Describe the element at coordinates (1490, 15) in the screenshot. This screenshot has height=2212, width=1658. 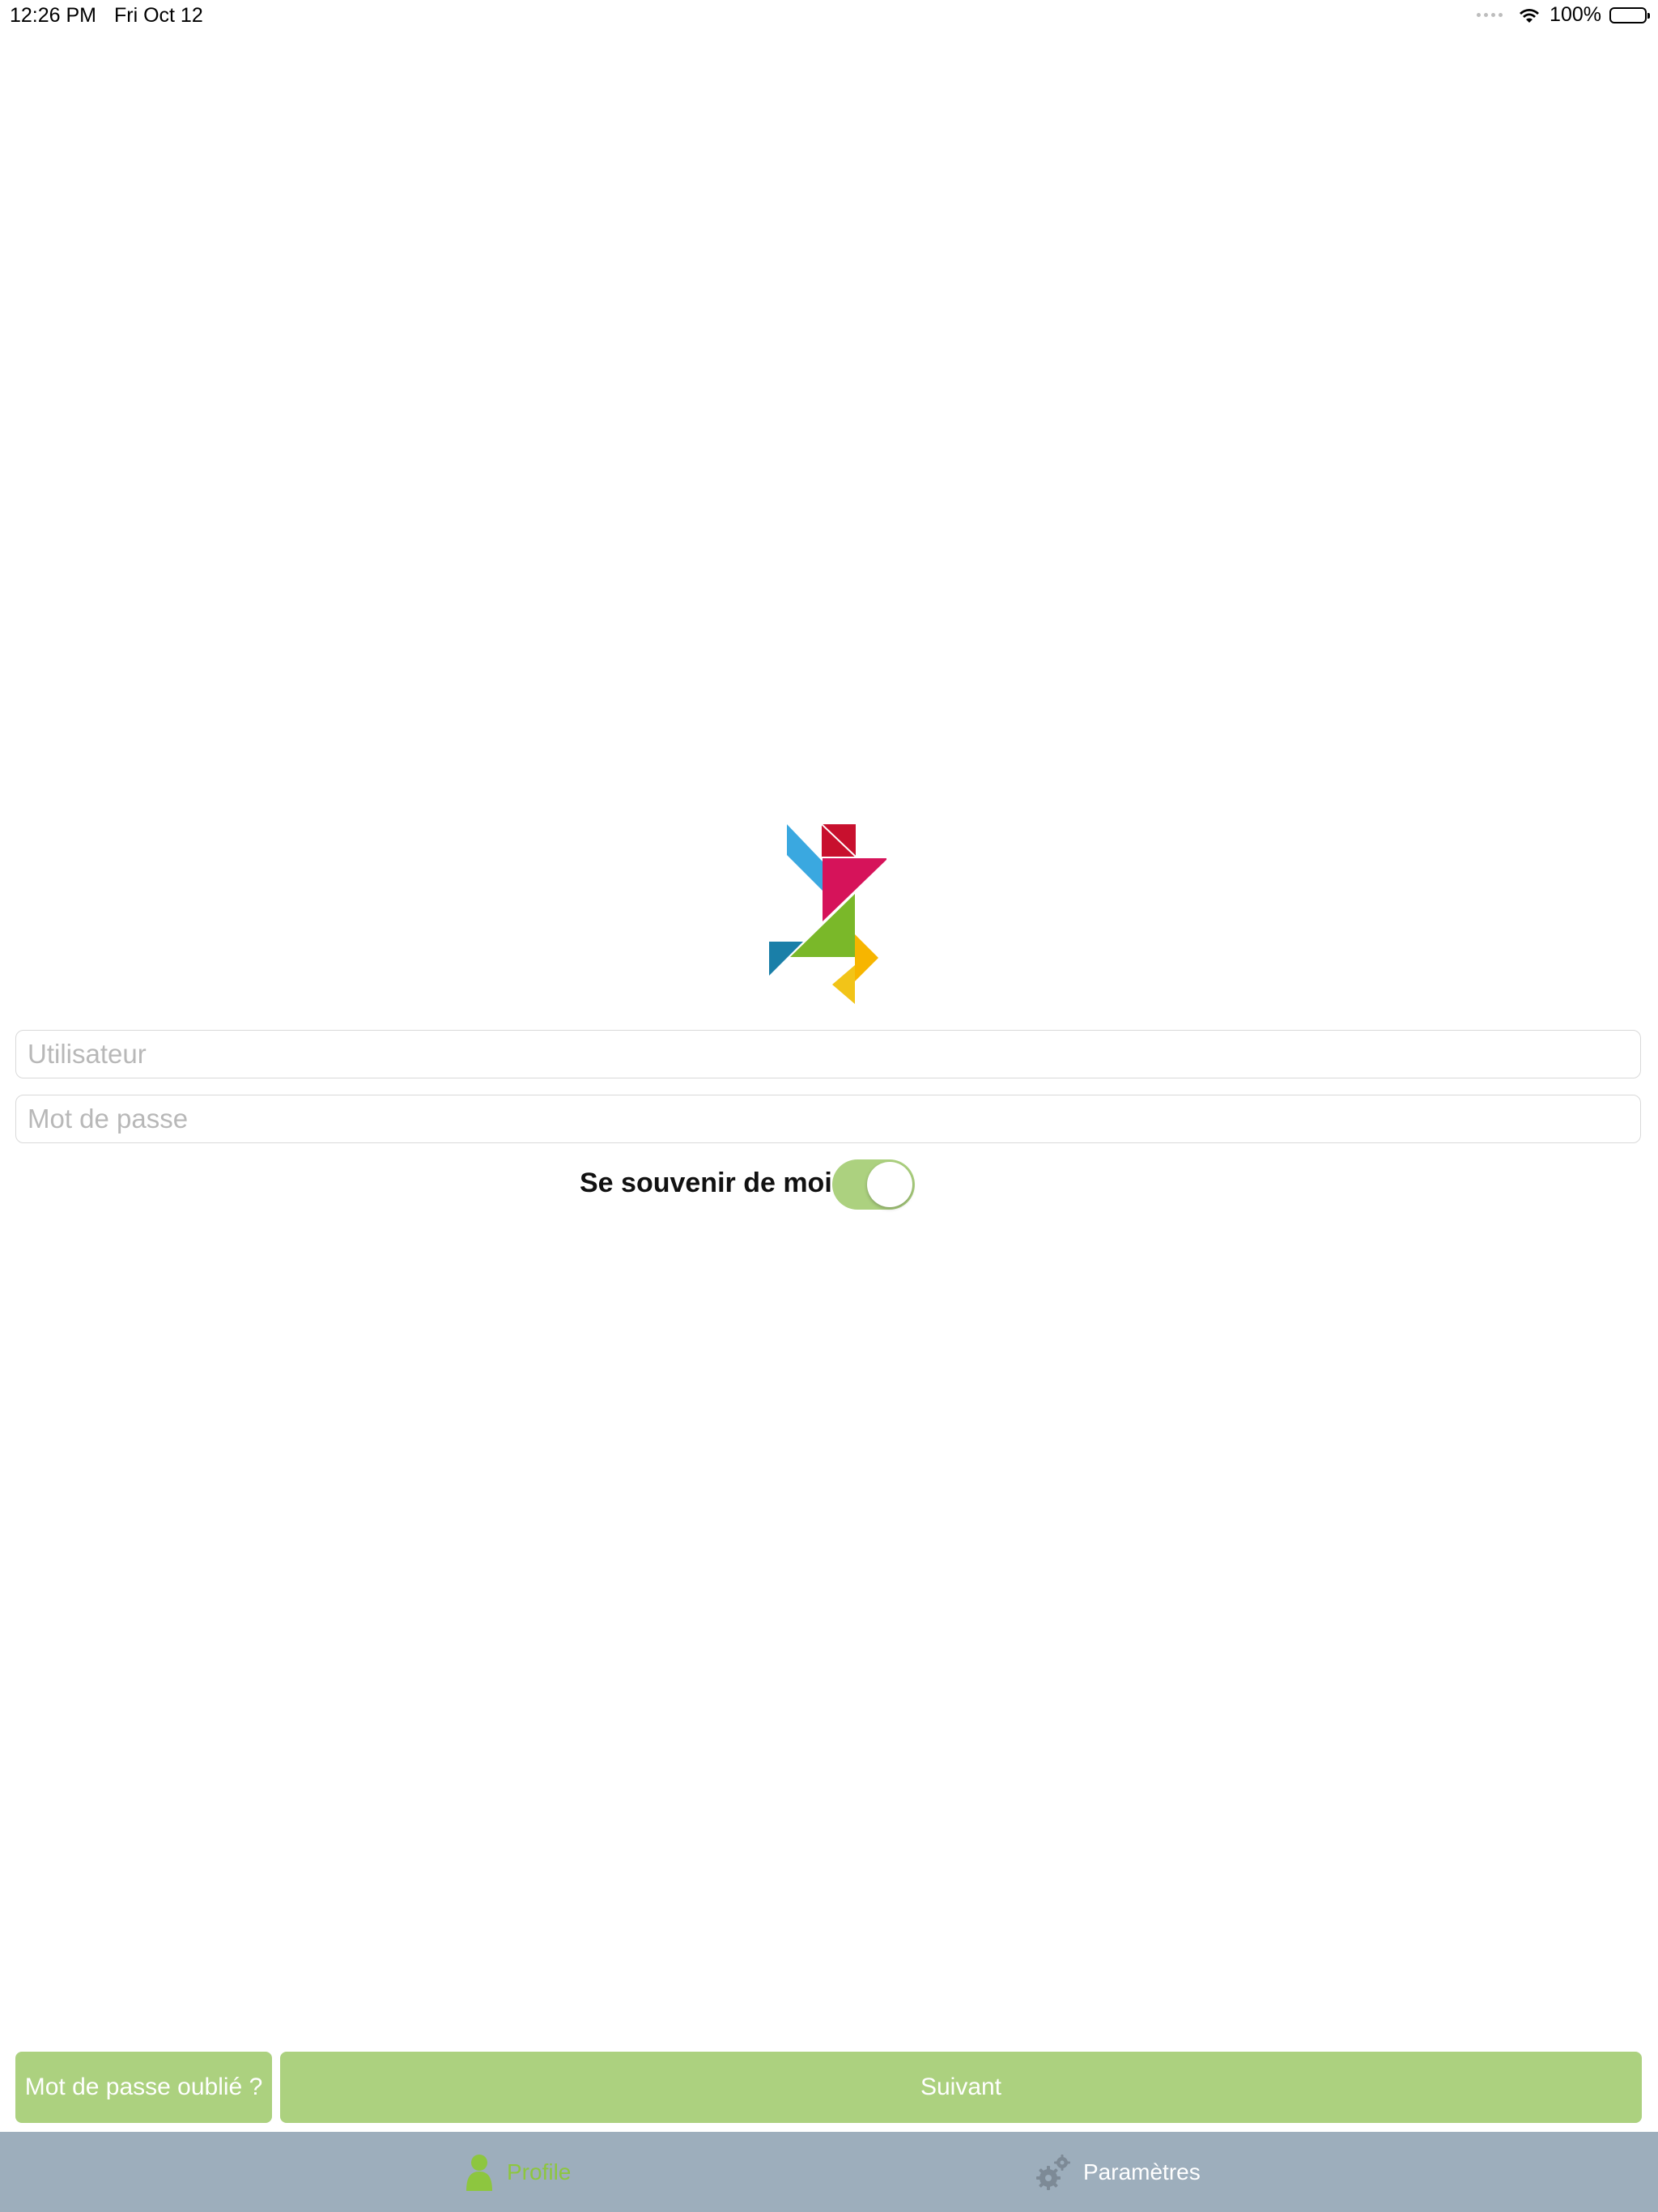
I see `cellular-signal-icon` at that location.